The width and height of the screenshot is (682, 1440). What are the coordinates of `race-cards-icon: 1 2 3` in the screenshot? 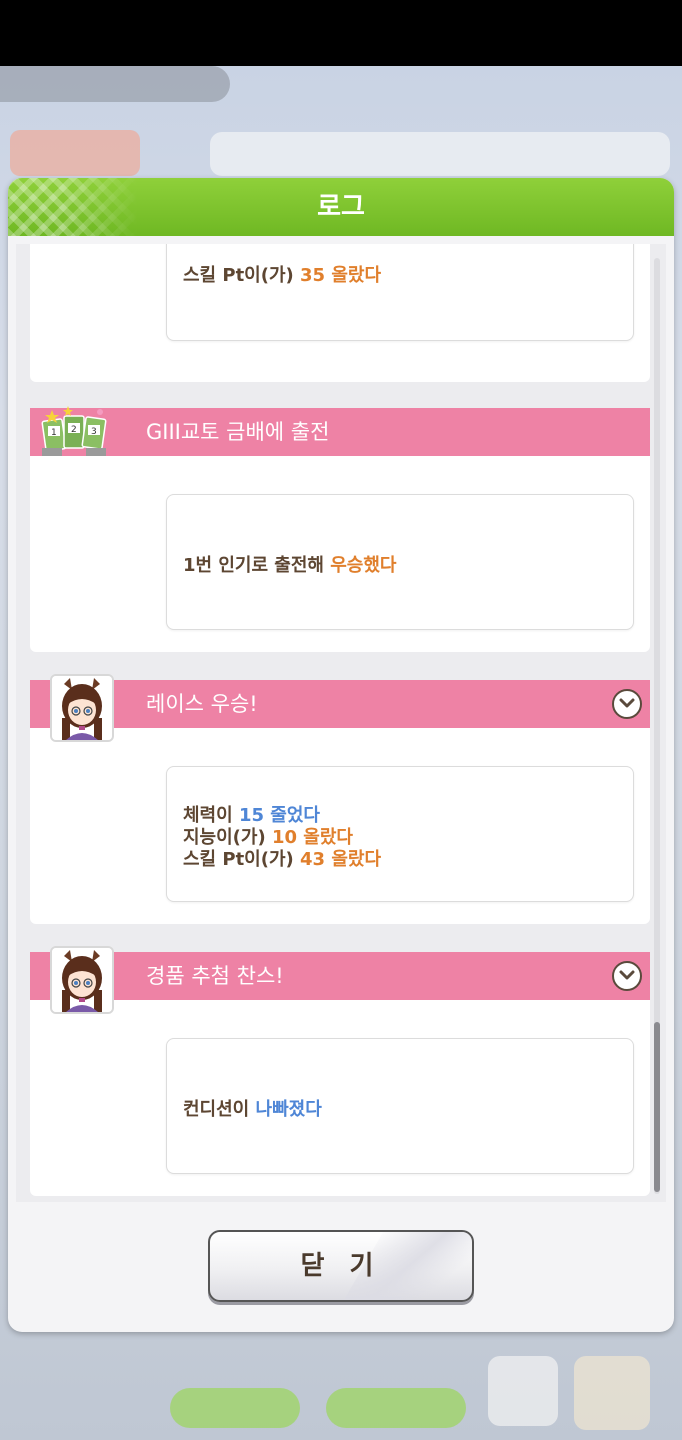 It's located at (74, 431).